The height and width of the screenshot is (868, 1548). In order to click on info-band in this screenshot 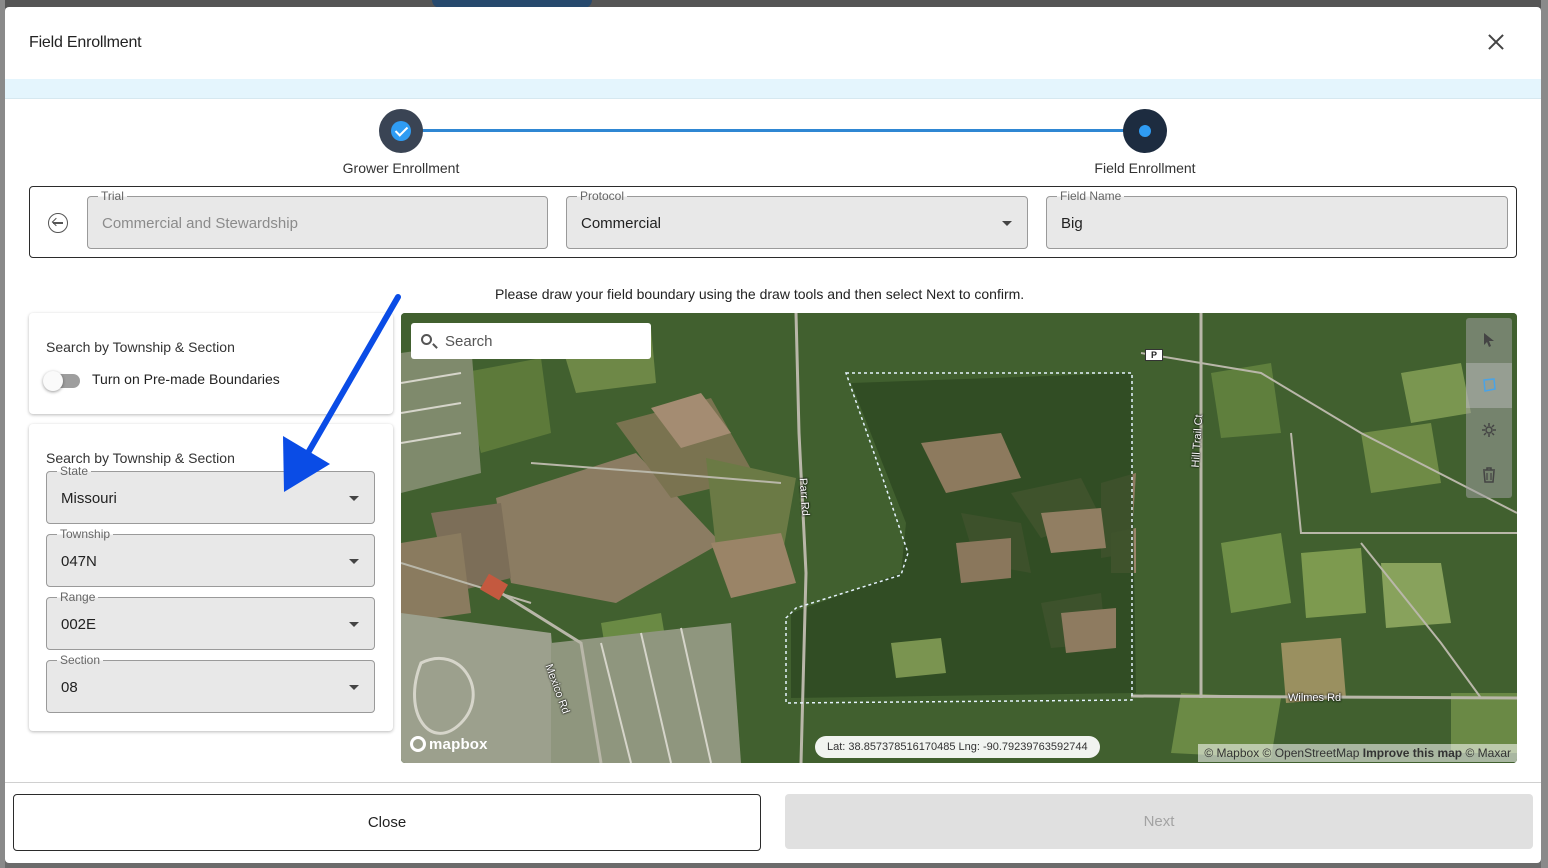, I will do `click(773, 89)`.